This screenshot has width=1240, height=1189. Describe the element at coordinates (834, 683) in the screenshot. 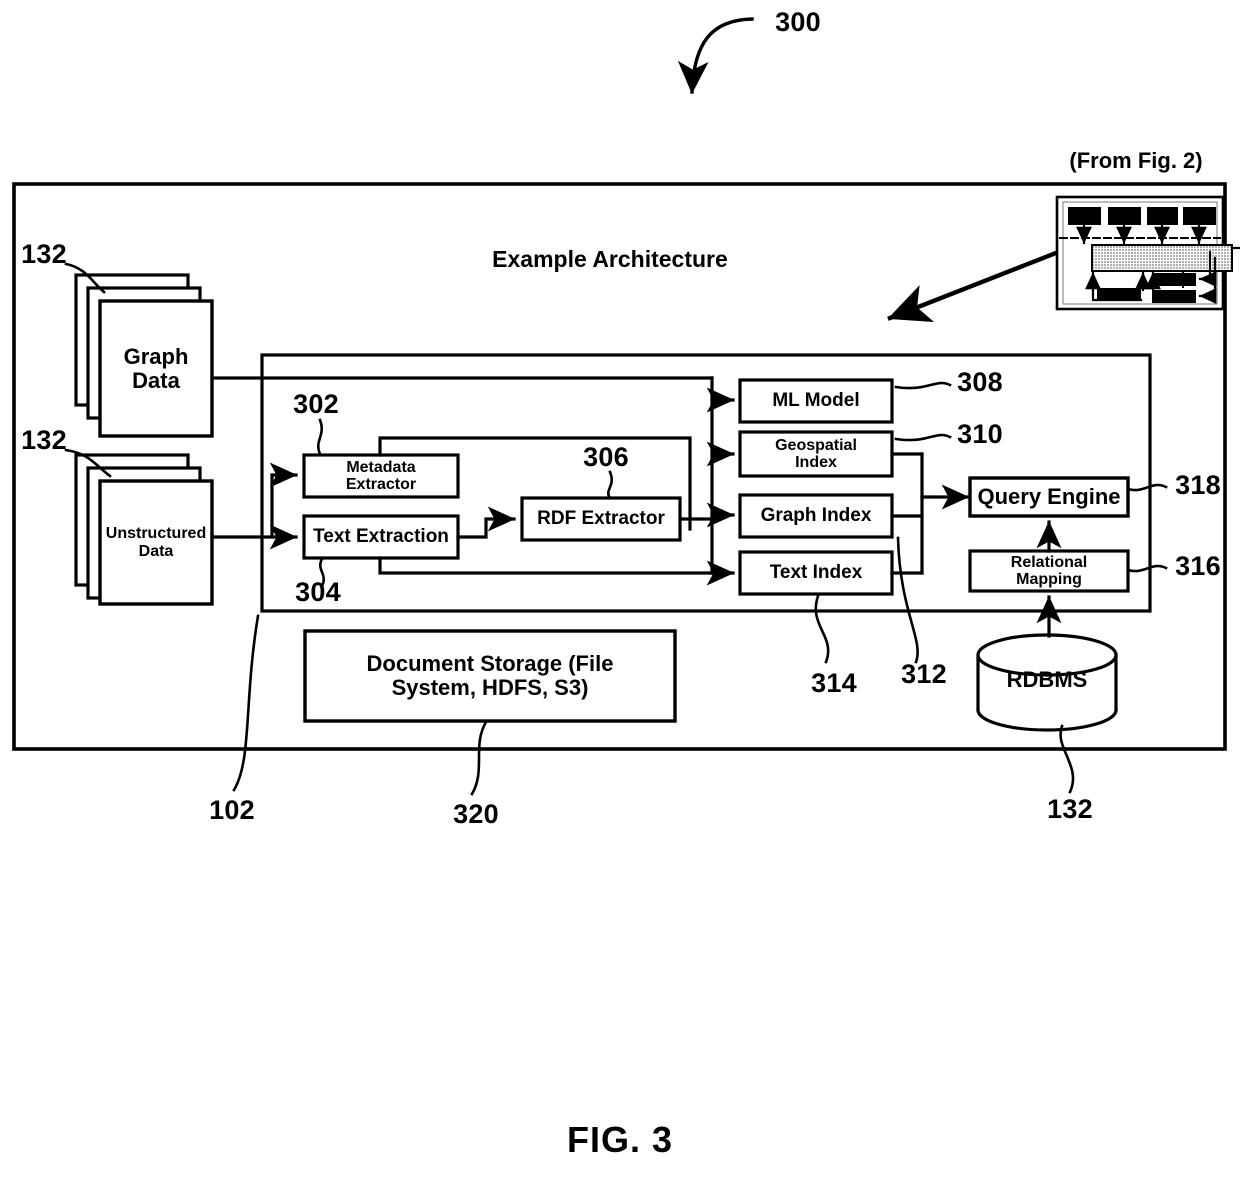

I see `ref-314-text-index: 314` at that location.